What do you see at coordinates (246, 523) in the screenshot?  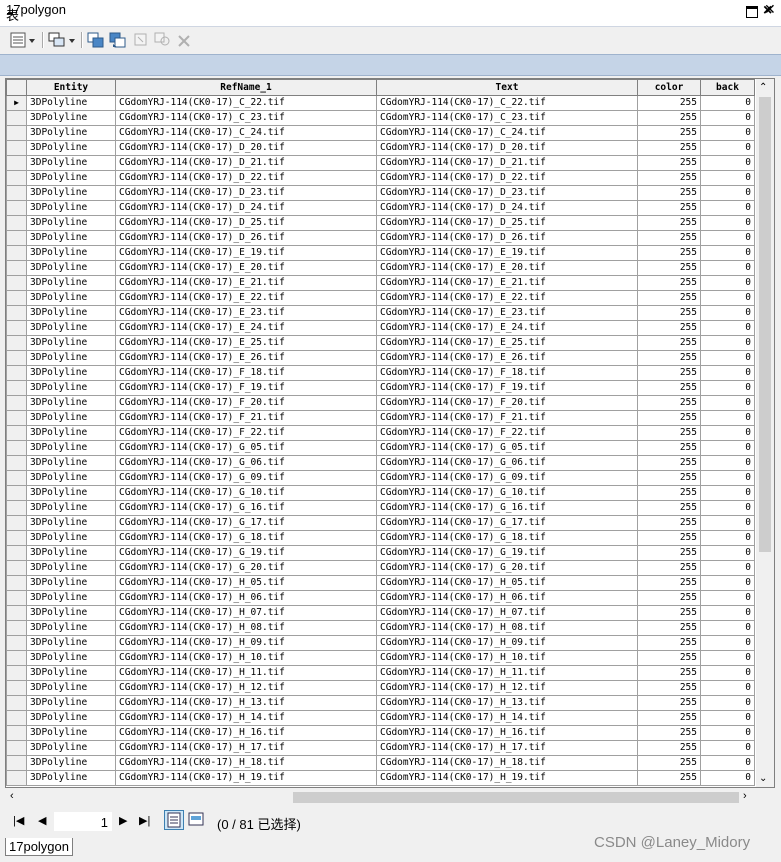 I see `cell-refname: CGdomYRJ-114(CK0-17)_G_17.tif` at bounding box center [246, 523].